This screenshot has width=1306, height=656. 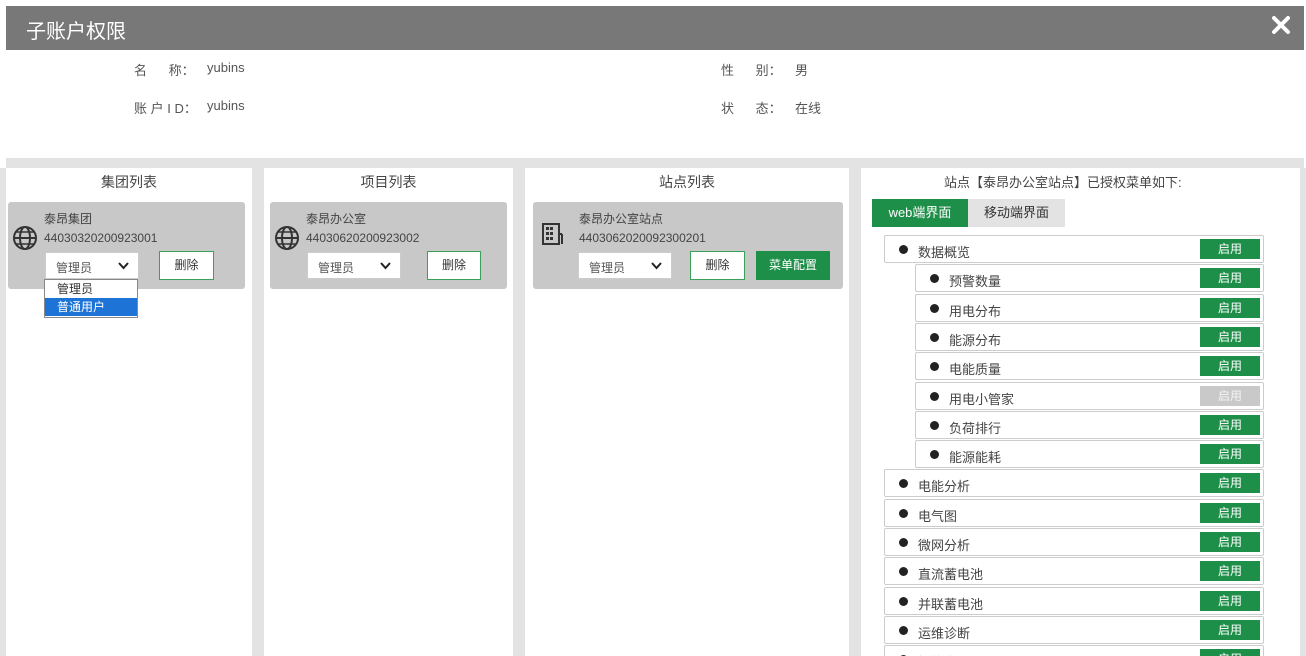 What do you see at coordinates (944, 486) in the screenshot?
I see `menu-item-label: 电能分析` at bounding box center [944, 486].